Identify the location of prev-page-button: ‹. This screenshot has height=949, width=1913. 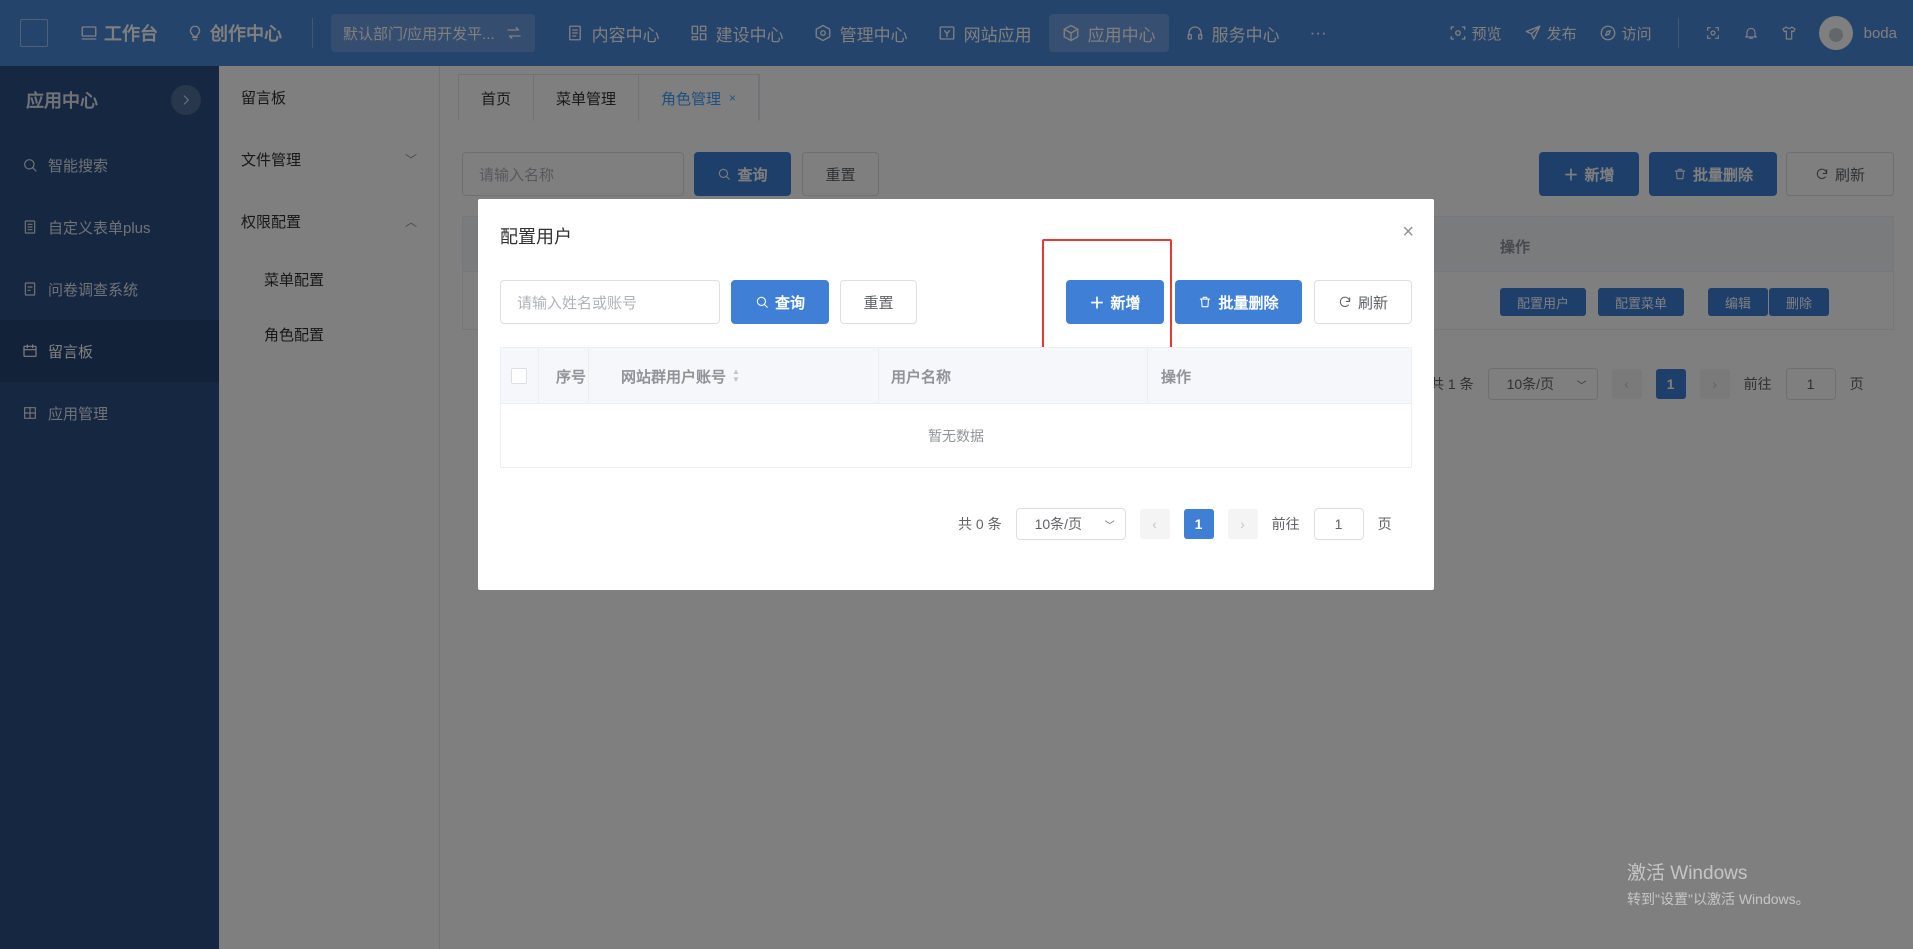
(1154, 524).